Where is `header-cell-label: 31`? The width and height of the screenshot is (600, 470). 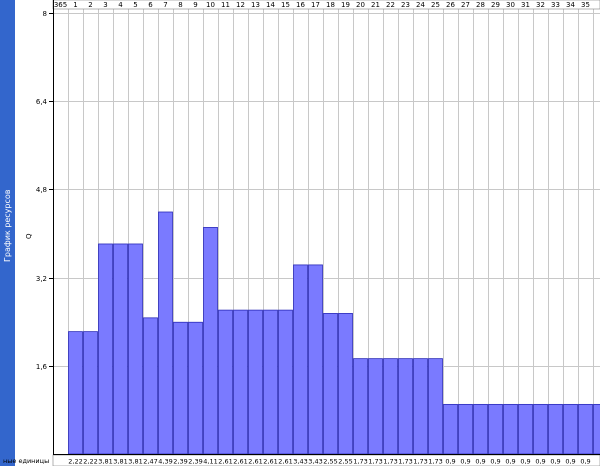
header-cell-label: 31 is located at coordinates (525, 5).